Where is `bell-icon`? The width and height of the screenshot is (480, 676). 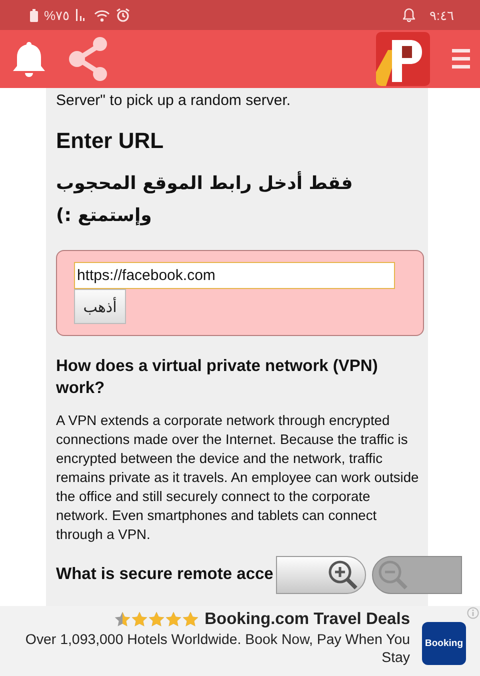
bell-icon is located at coordinates (29, 59).